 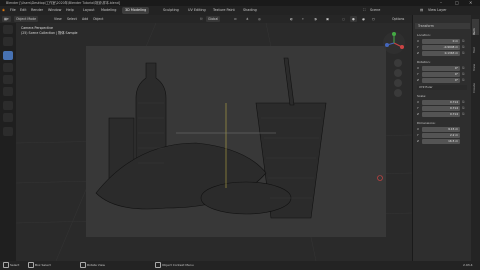 I want to click on cursor-tool-icon, so click(x=8, y=41).